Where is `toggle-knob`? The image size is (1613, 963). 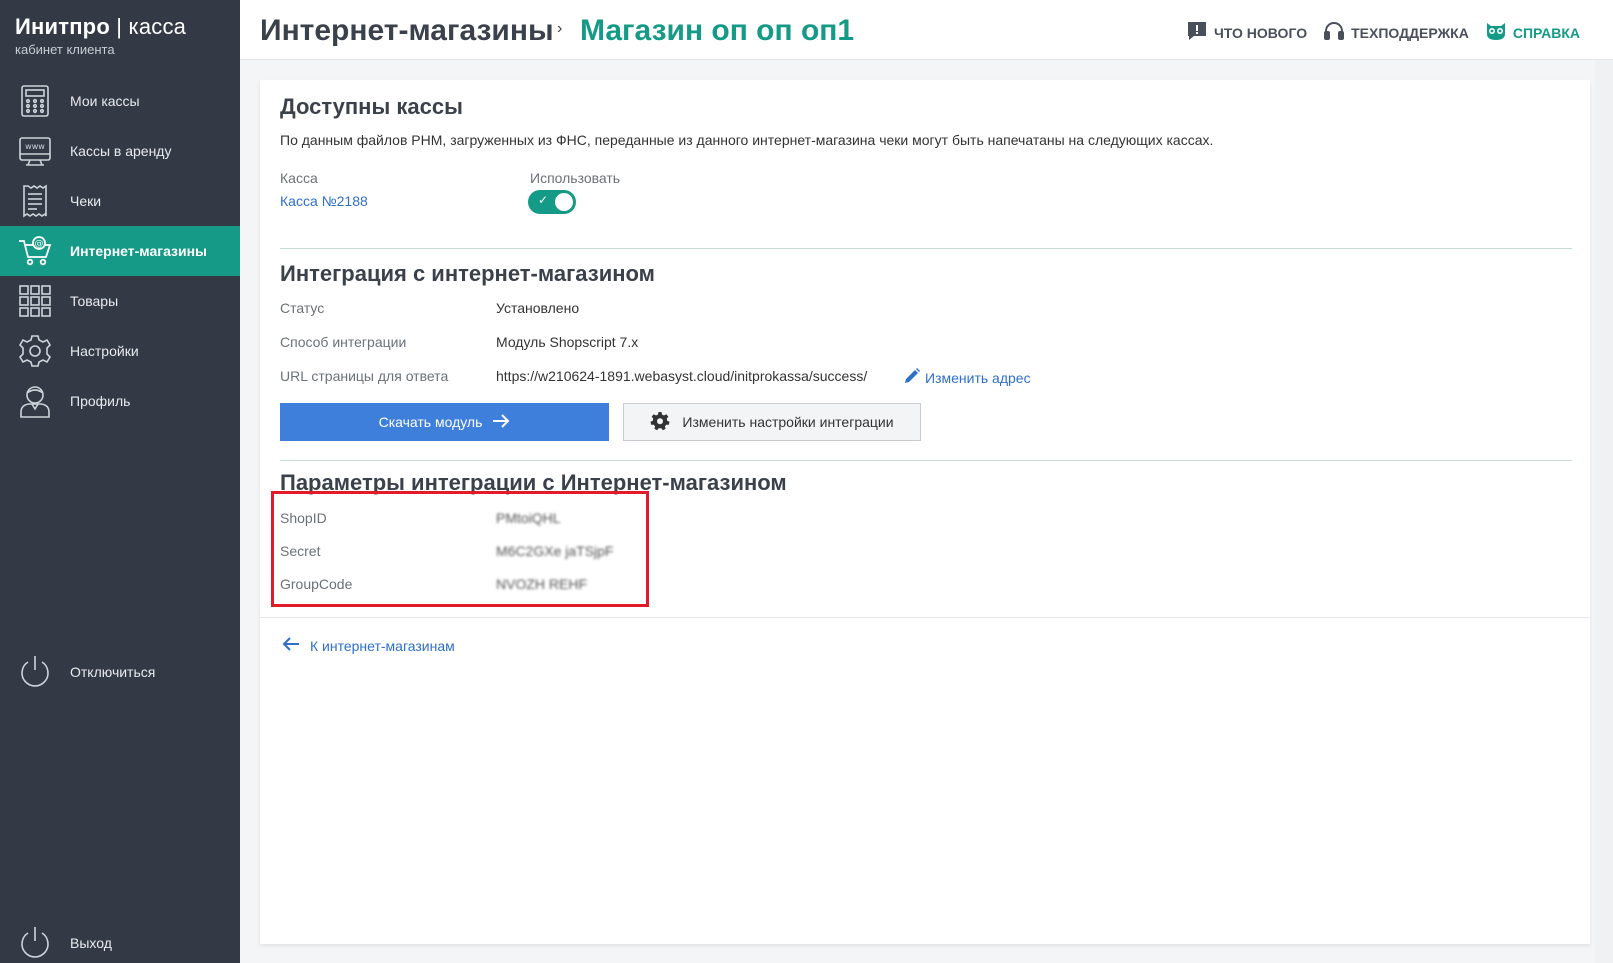
toggle-knob is located at coordinates (564, 202).